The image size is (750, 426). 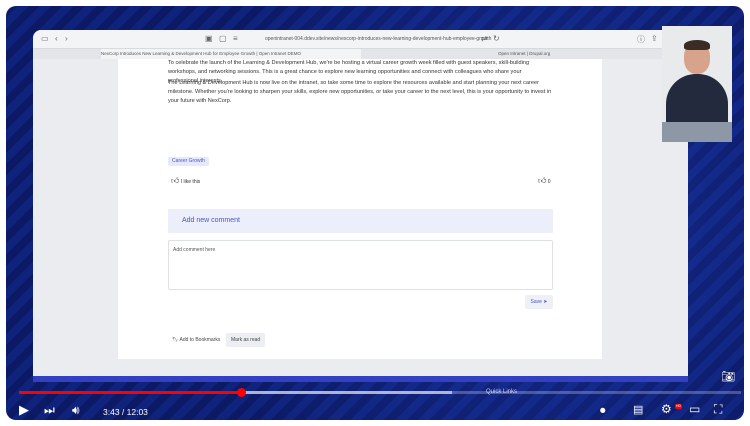 What do you see at coordinates (549, 182) in the screenshot?
I see `like-count: 0` at bounding box center [549, 182].